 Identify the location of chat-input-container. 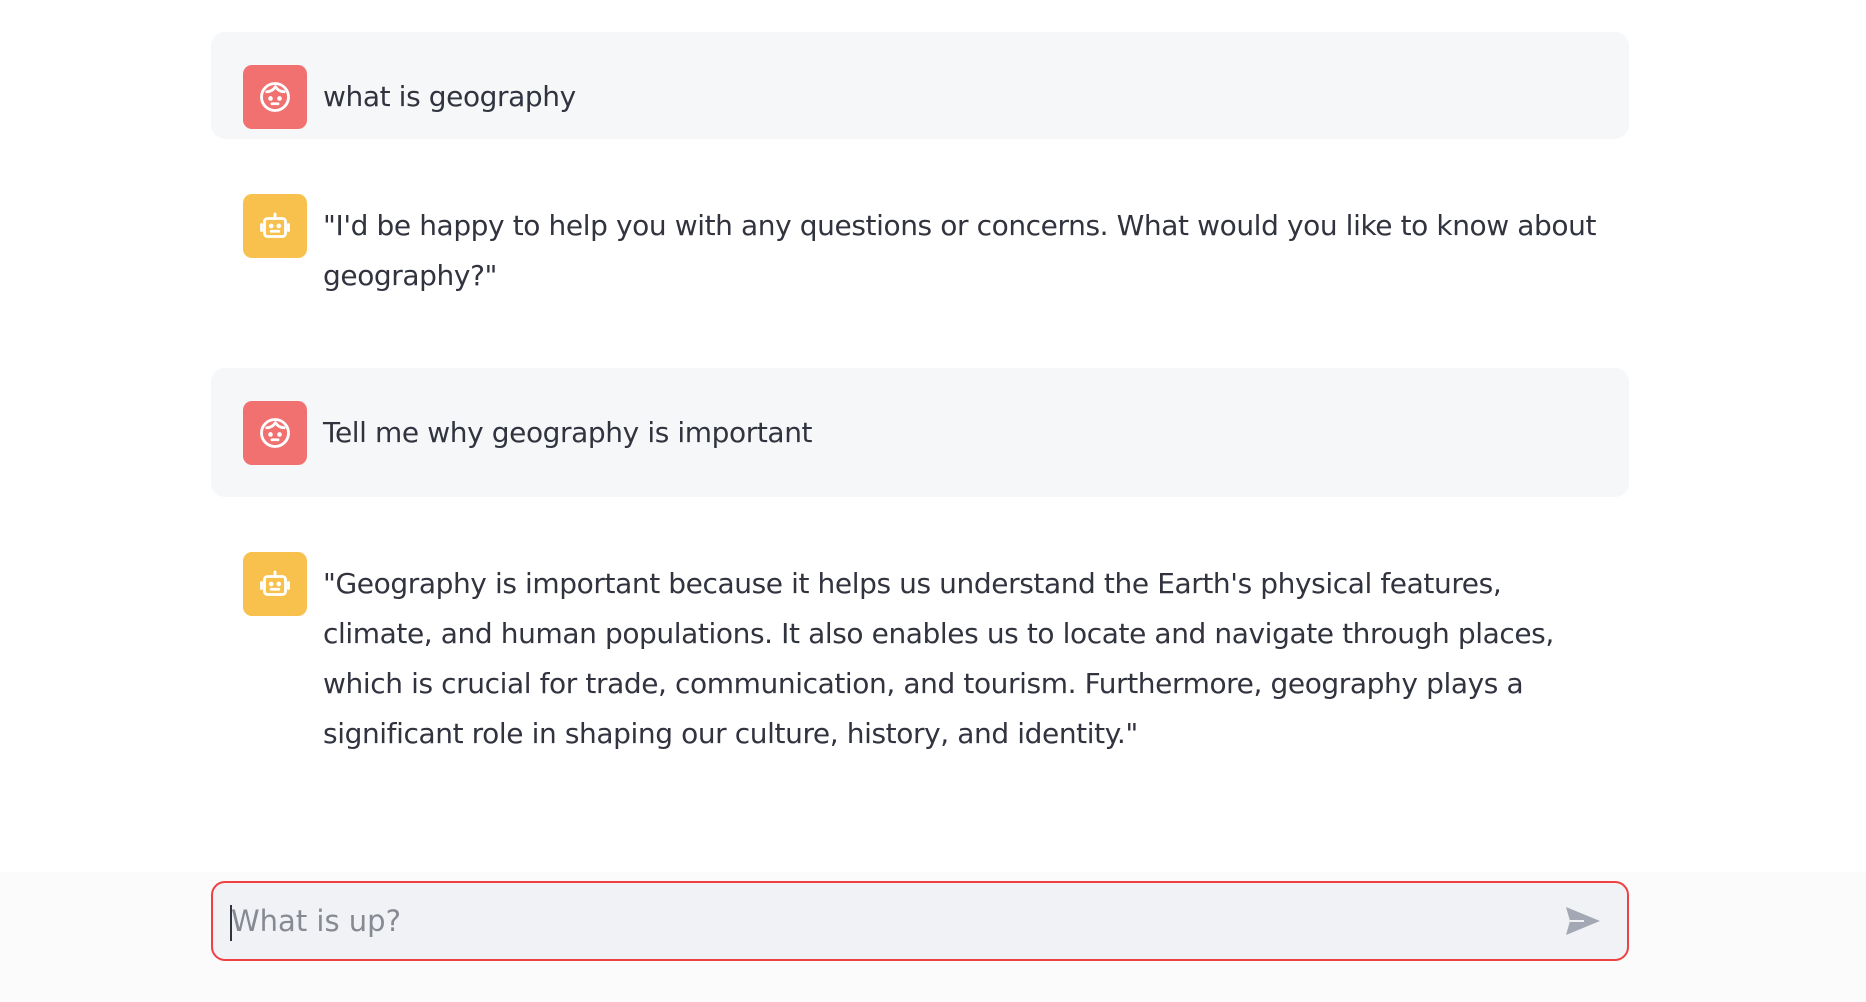
(920, 921).